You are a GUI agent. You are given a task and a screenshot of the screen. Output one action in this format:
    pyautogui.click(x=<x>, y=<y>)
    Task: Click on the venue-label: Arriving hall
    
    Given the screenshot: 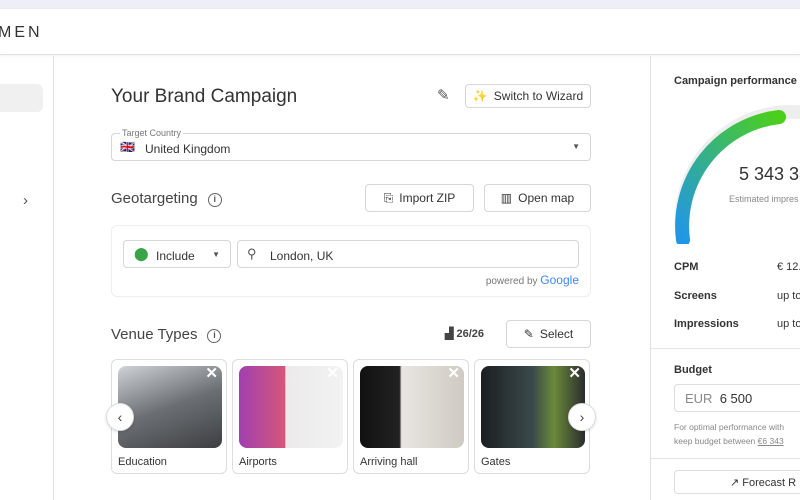 What is the action you would take?
    pyautogui.click(x=389, y=462)
    